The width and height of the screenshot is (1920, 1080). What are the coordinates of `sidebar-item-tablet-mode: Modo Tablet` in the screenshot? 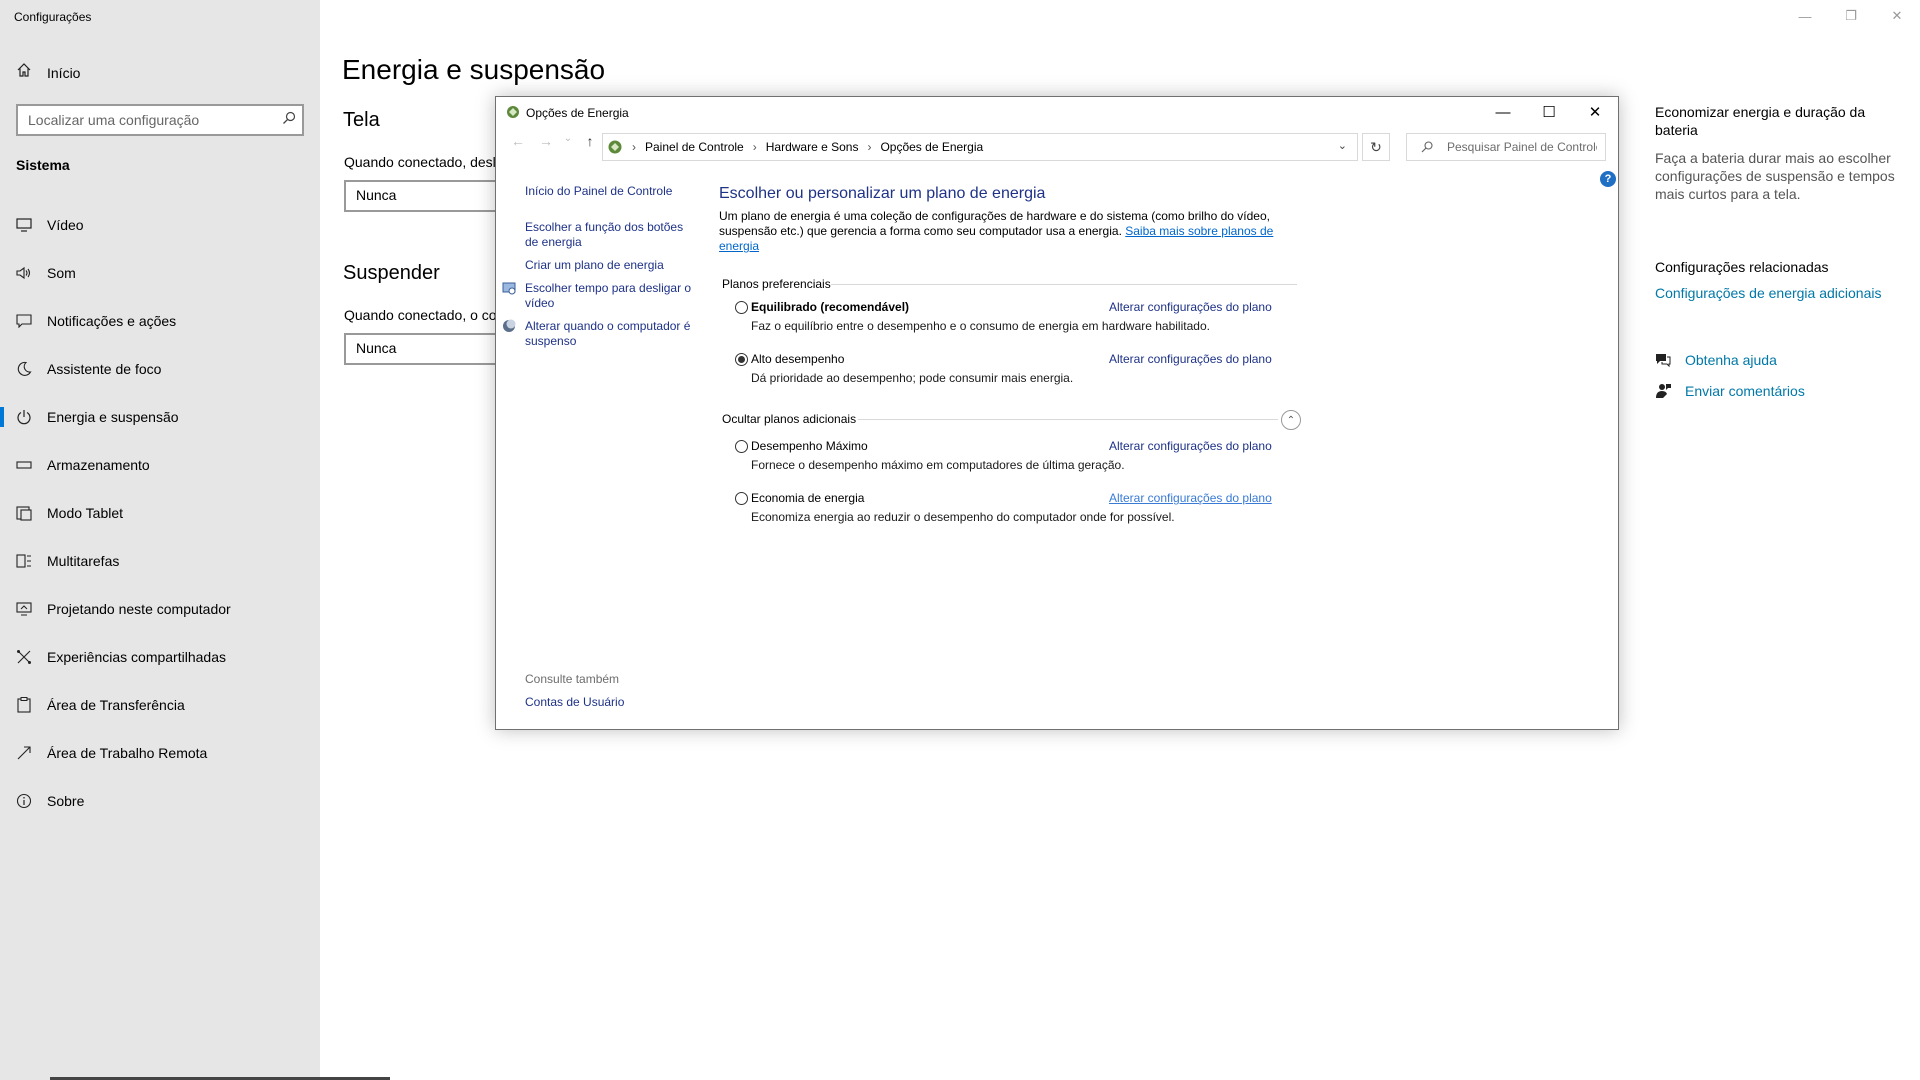 It's located at (160, 513).